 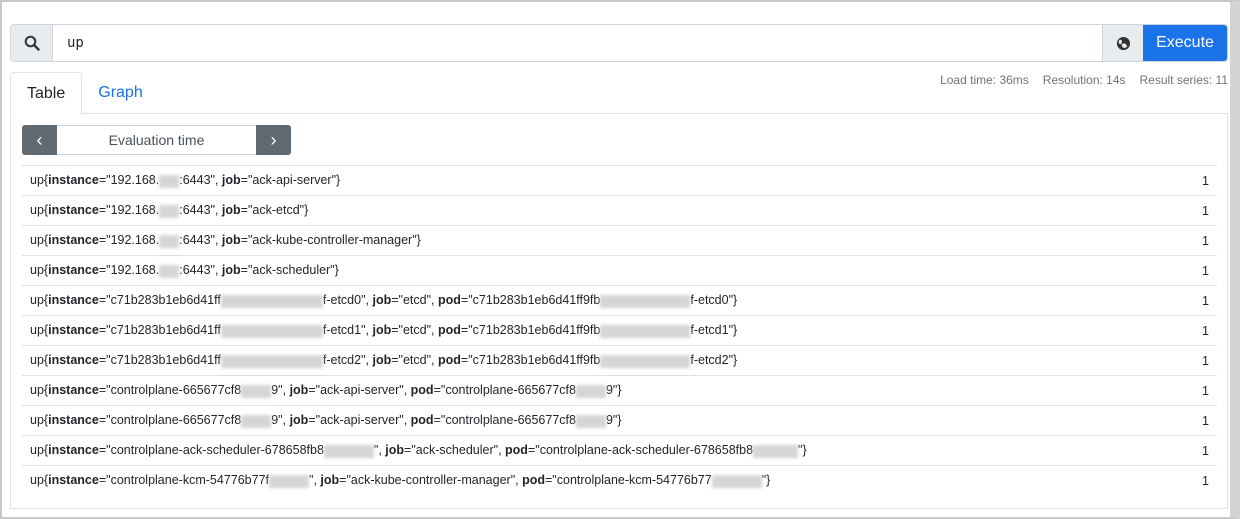 I want to click on evaluation-time-input: Evaluation time, so click(x=156, y=140).